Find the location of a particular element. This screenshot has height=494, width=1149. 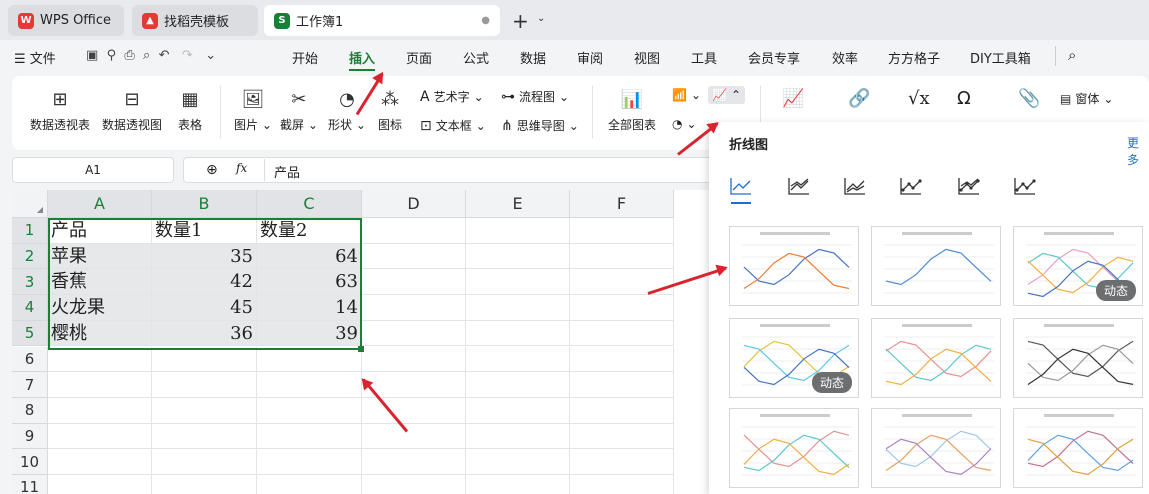

cell-b3: 42 is located at coordinates (204, 282).